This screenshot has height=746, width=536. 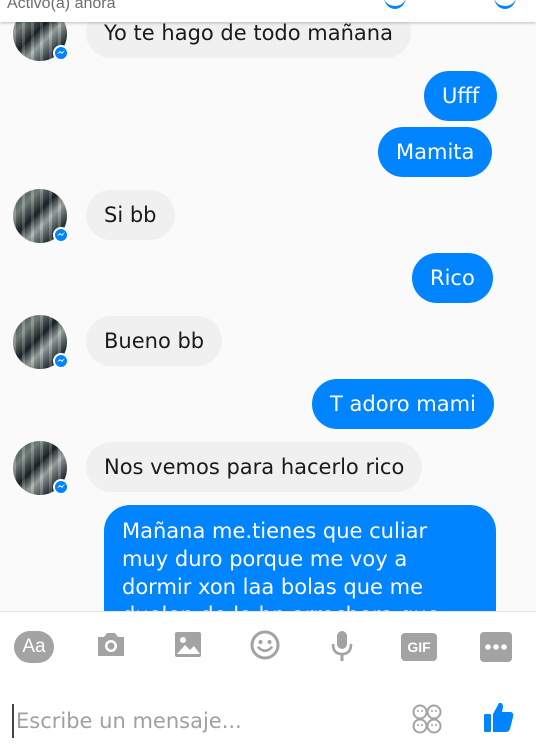 I want to click on text-format-button: Aa, so click(x=34, y=647).